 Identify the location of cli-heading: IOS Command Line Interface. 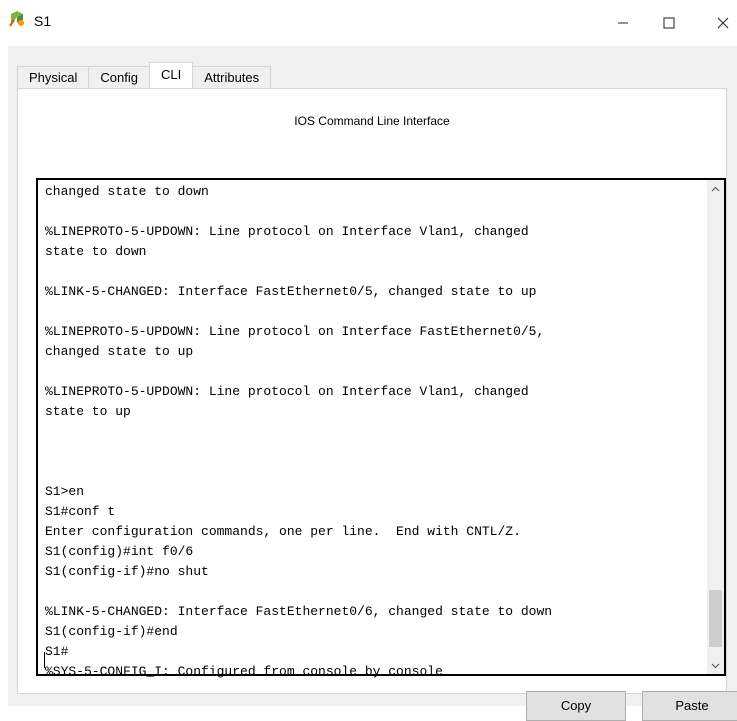
(372, 121).